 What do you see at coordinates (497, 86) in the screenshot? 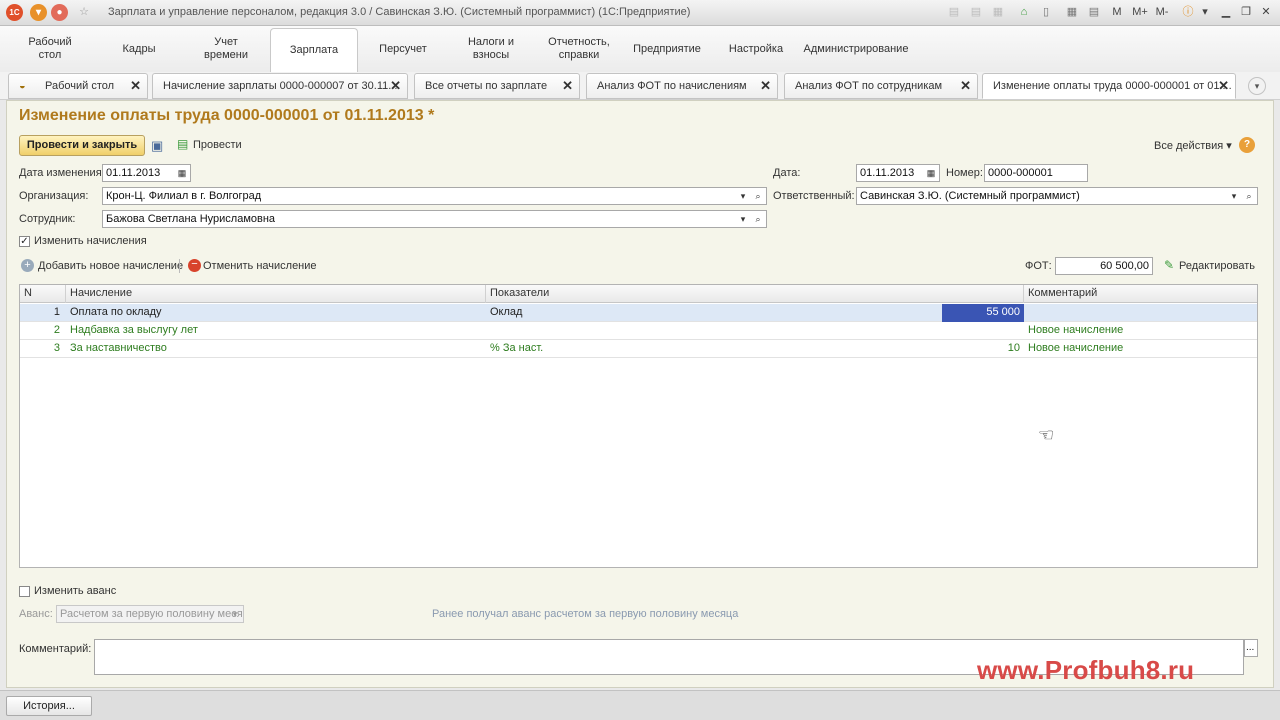
I see `tab-all-reports: Все отчеты по зарплате ✕` at bounding box center [497, 86].